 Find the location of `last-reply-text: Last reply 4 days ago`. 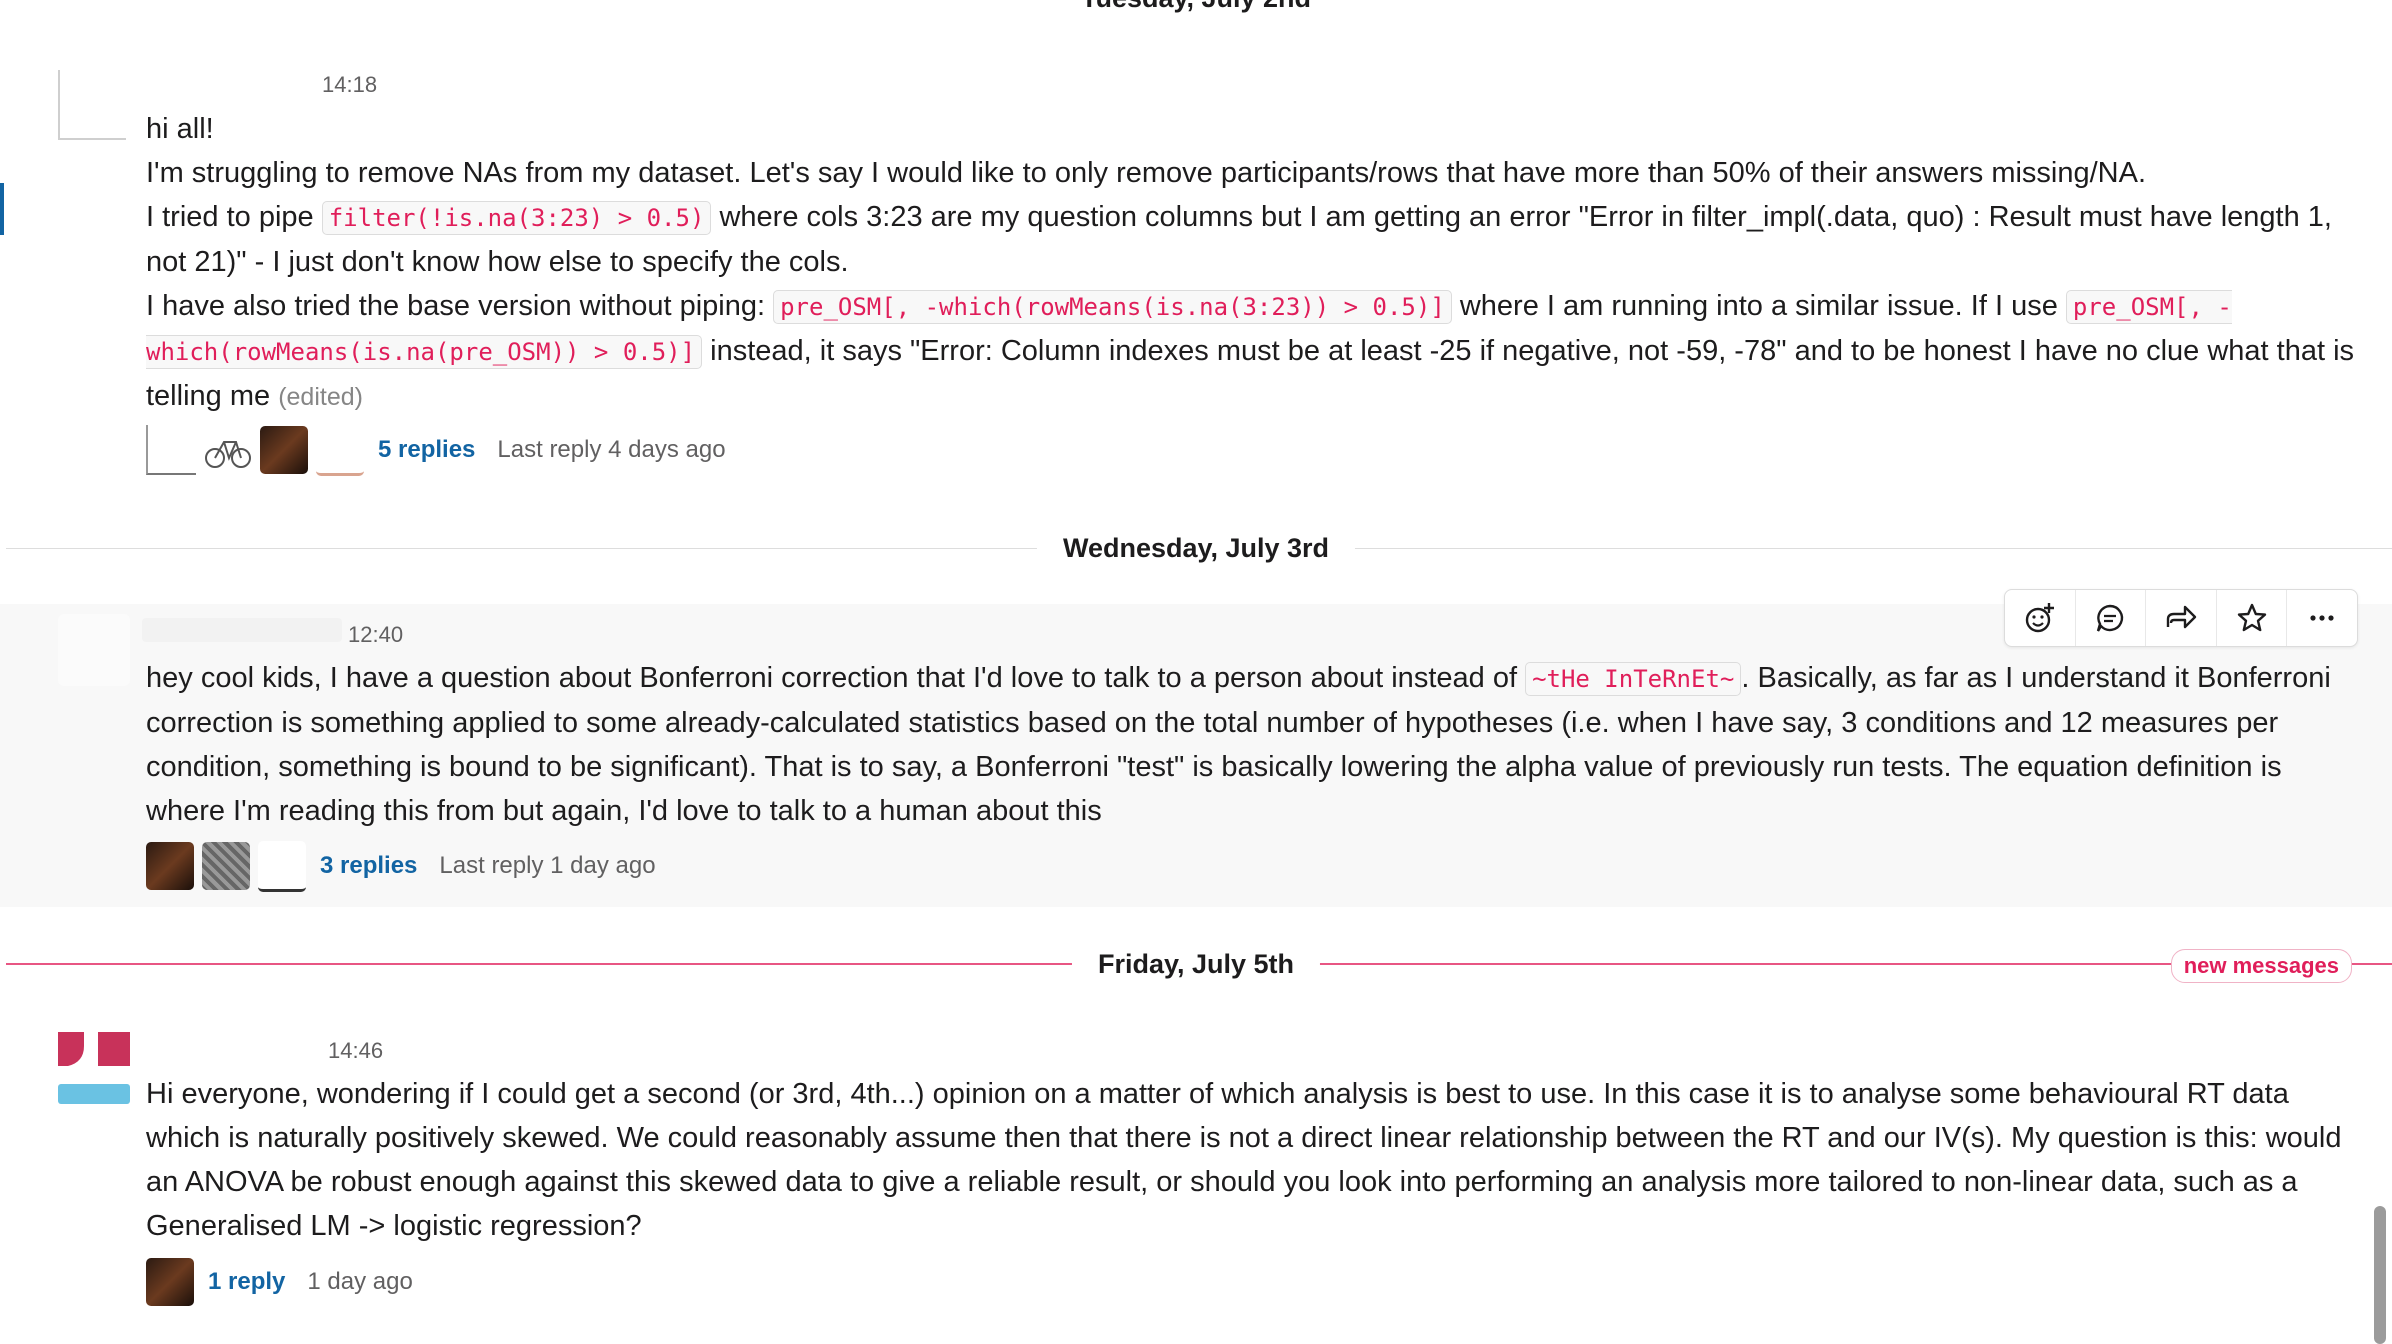

last-reply-text: Last reply 4 days ago is located at coordinates (611, 449).